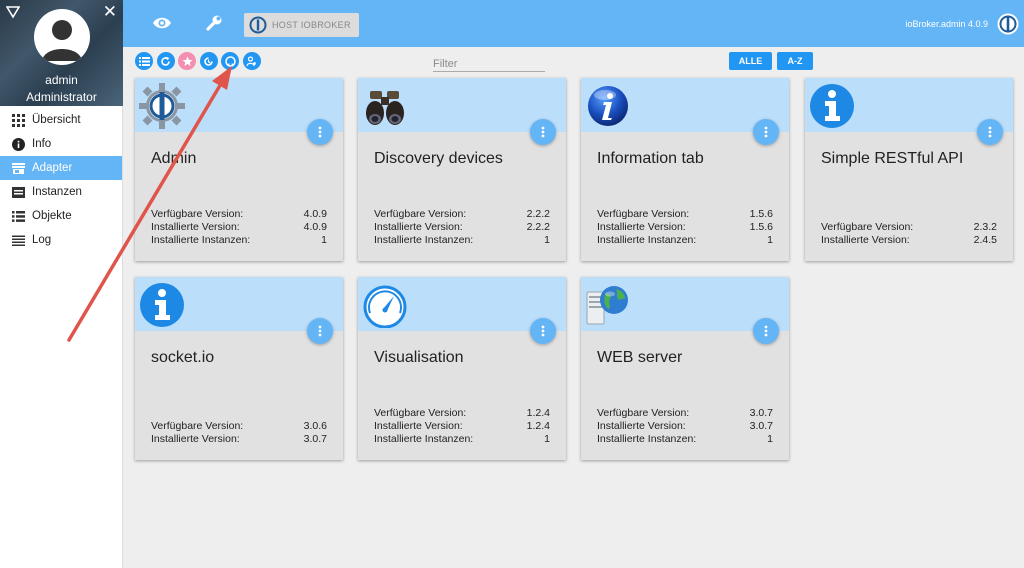 Image resolution: width=1024 pixels, height=568 pixels. I want to click on sidebar-item-label: Adapter, so click(52, 168).